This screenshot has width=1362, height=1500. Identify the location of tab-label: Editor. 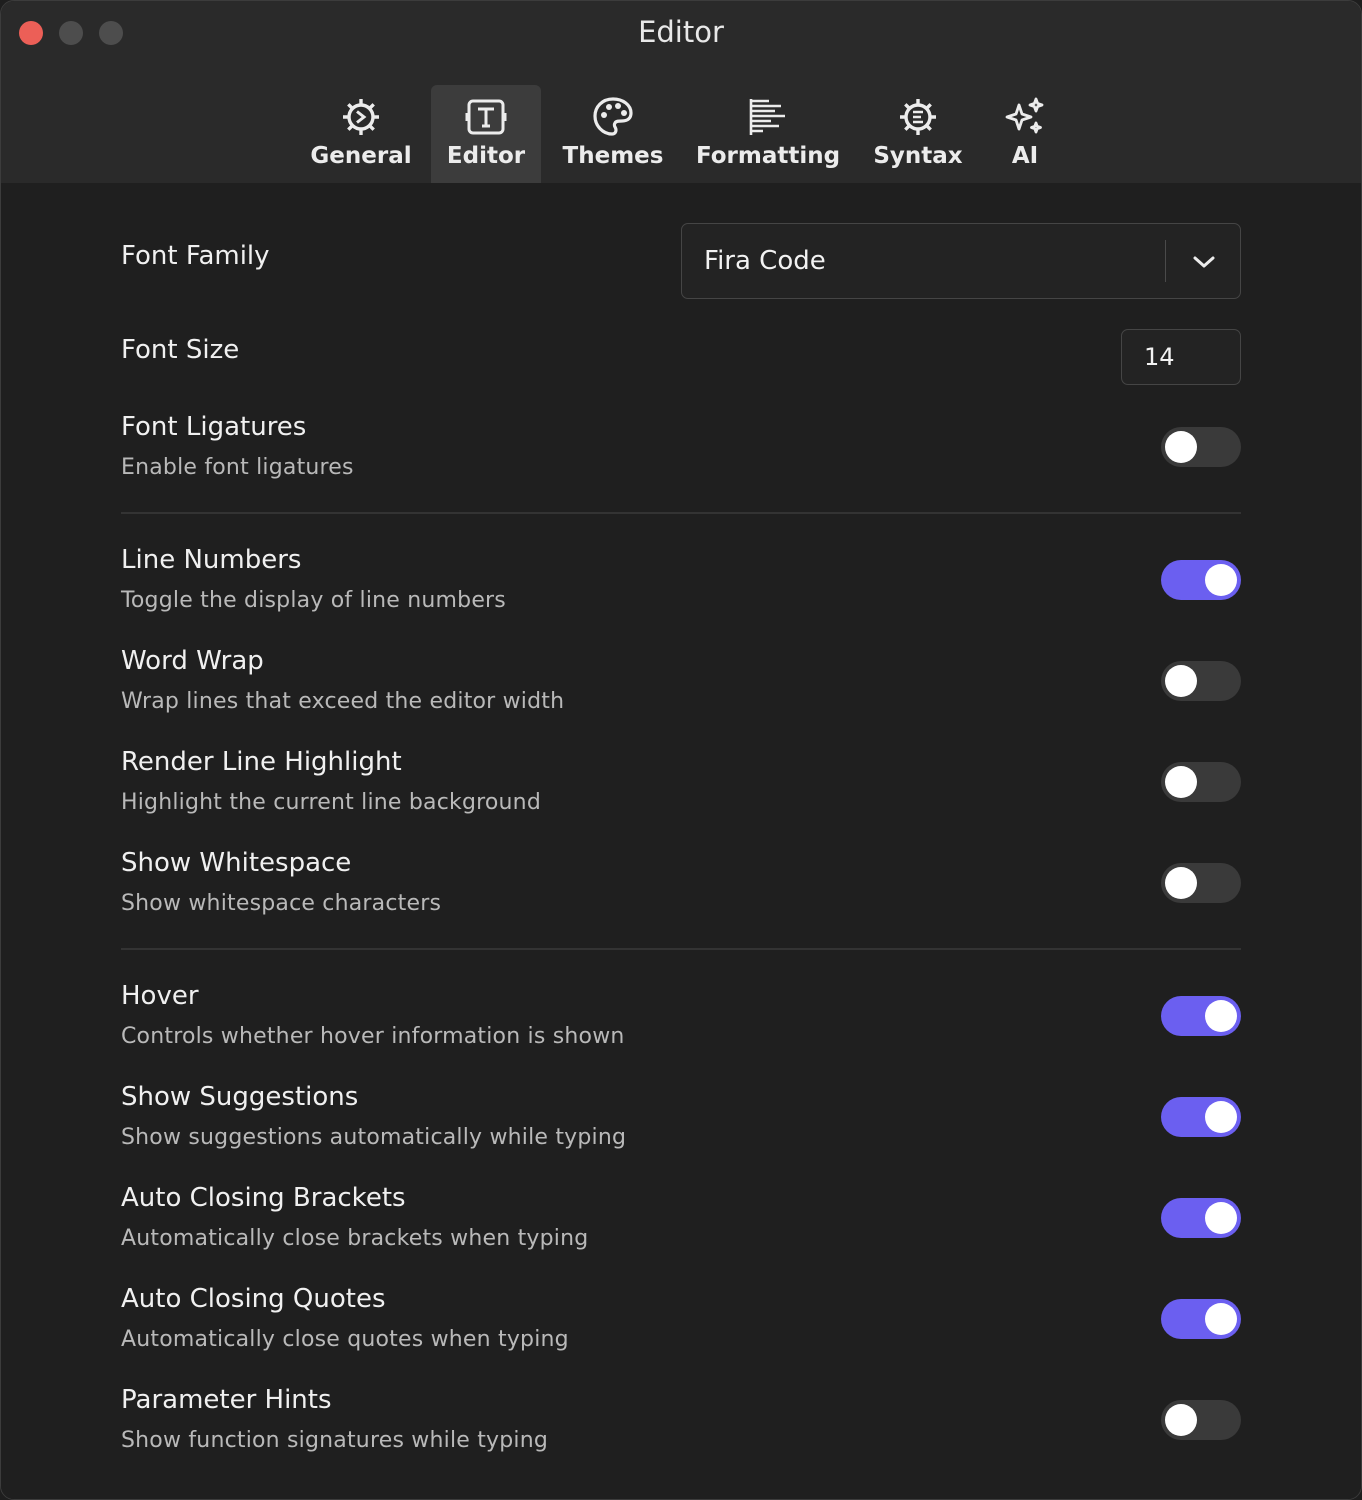
(486, 156).